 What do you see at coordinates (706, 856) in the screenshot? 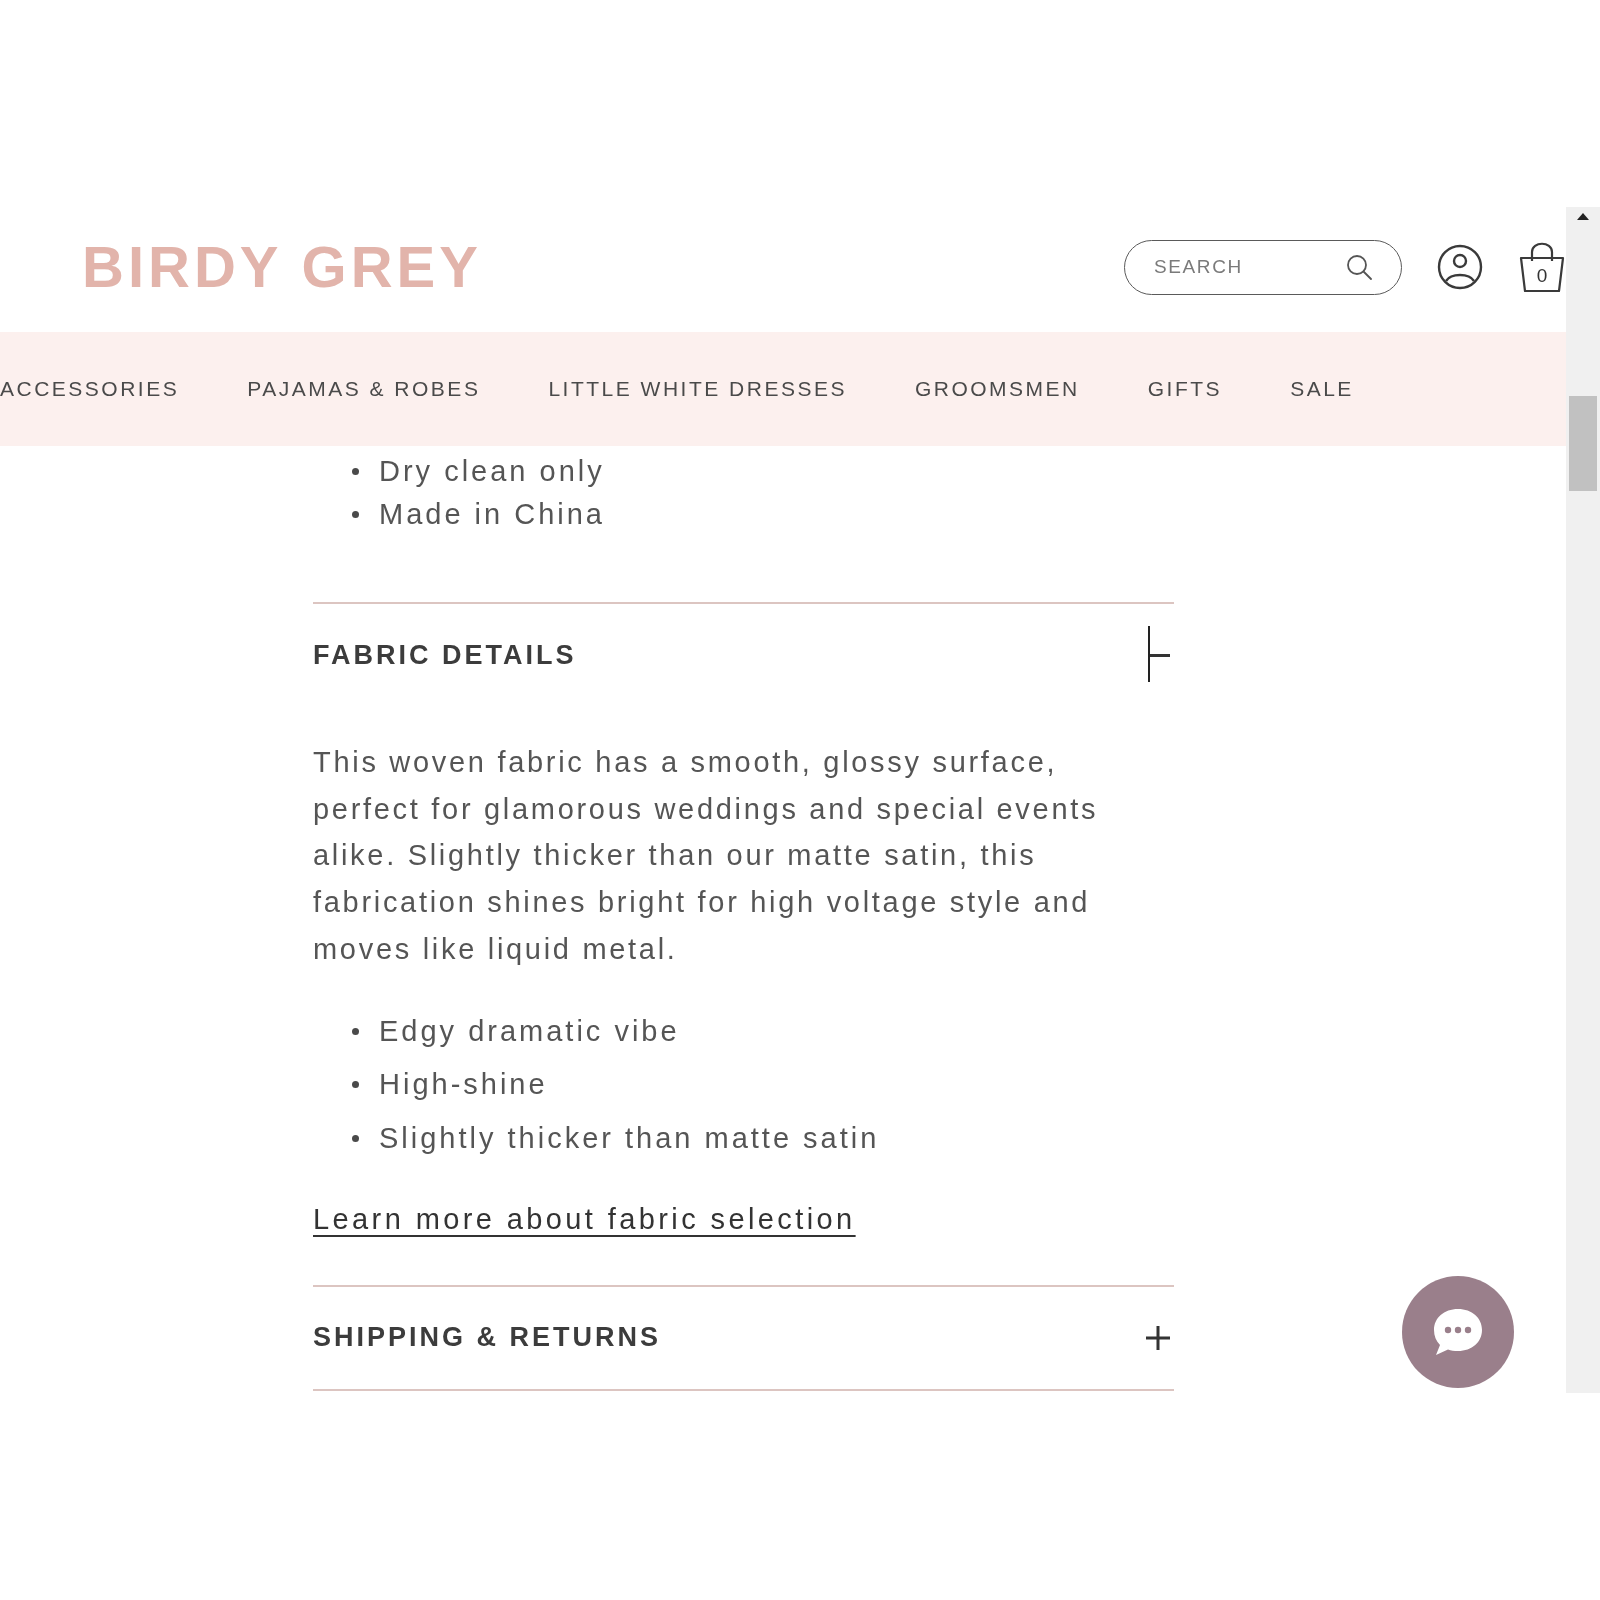
I see `fabric-description: This woven fabric has a smooth, glossy surface, perfect for glamorous weddings and special events alike. Slightly thicker than our matte satin, this fabrication shines bright for high voltage style and moves like liquid metal.` at bounding box center [706, 856].